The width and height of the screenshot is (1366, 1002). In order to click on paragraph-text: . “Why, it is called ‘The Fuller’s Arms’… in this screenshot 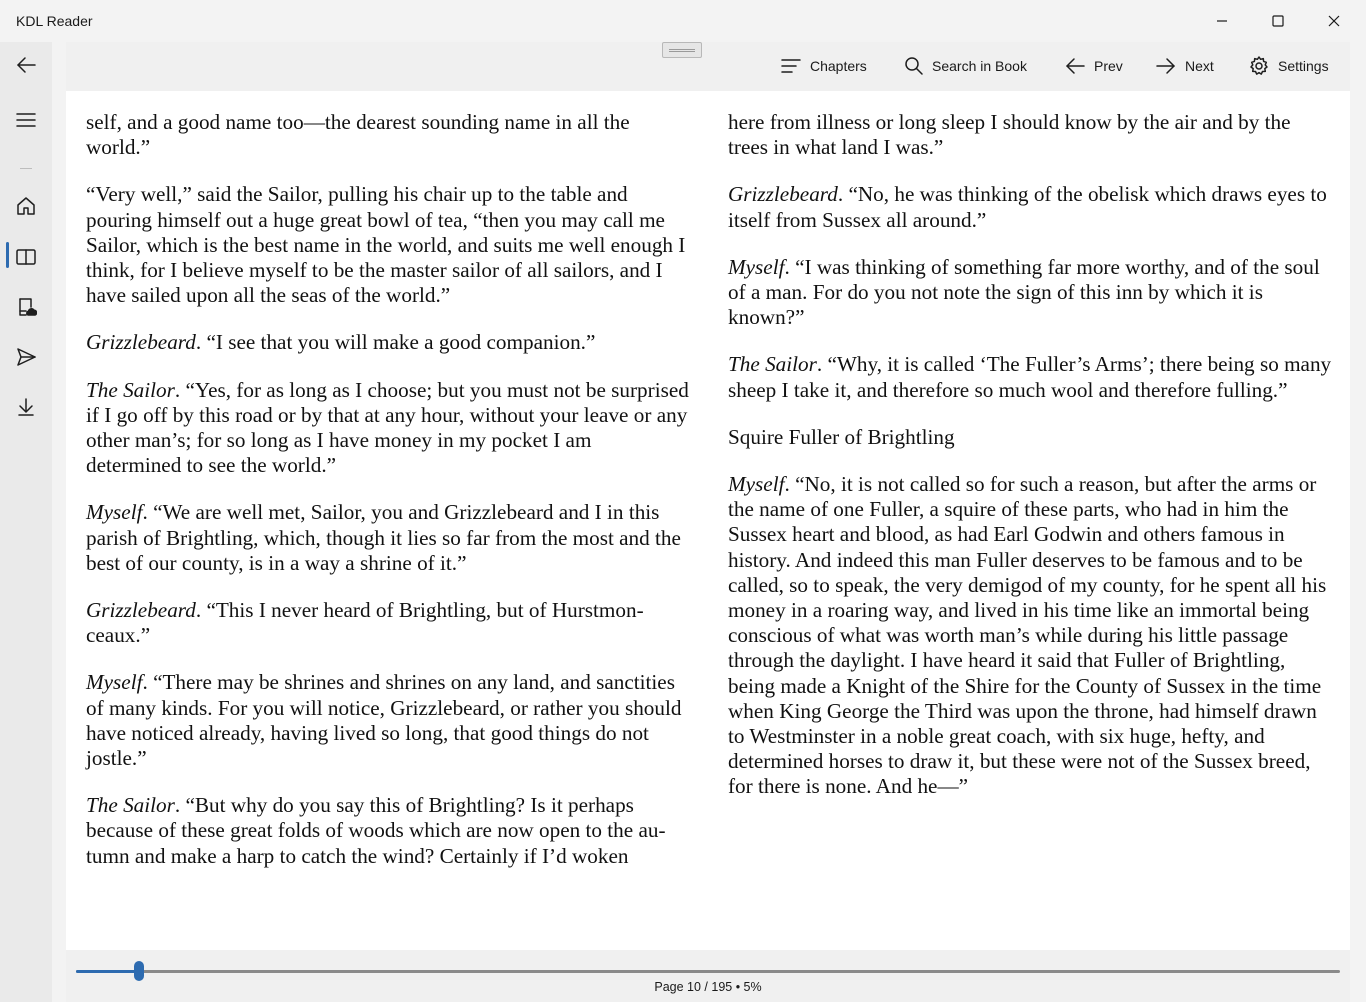, I will do `click(1030, 377)`.